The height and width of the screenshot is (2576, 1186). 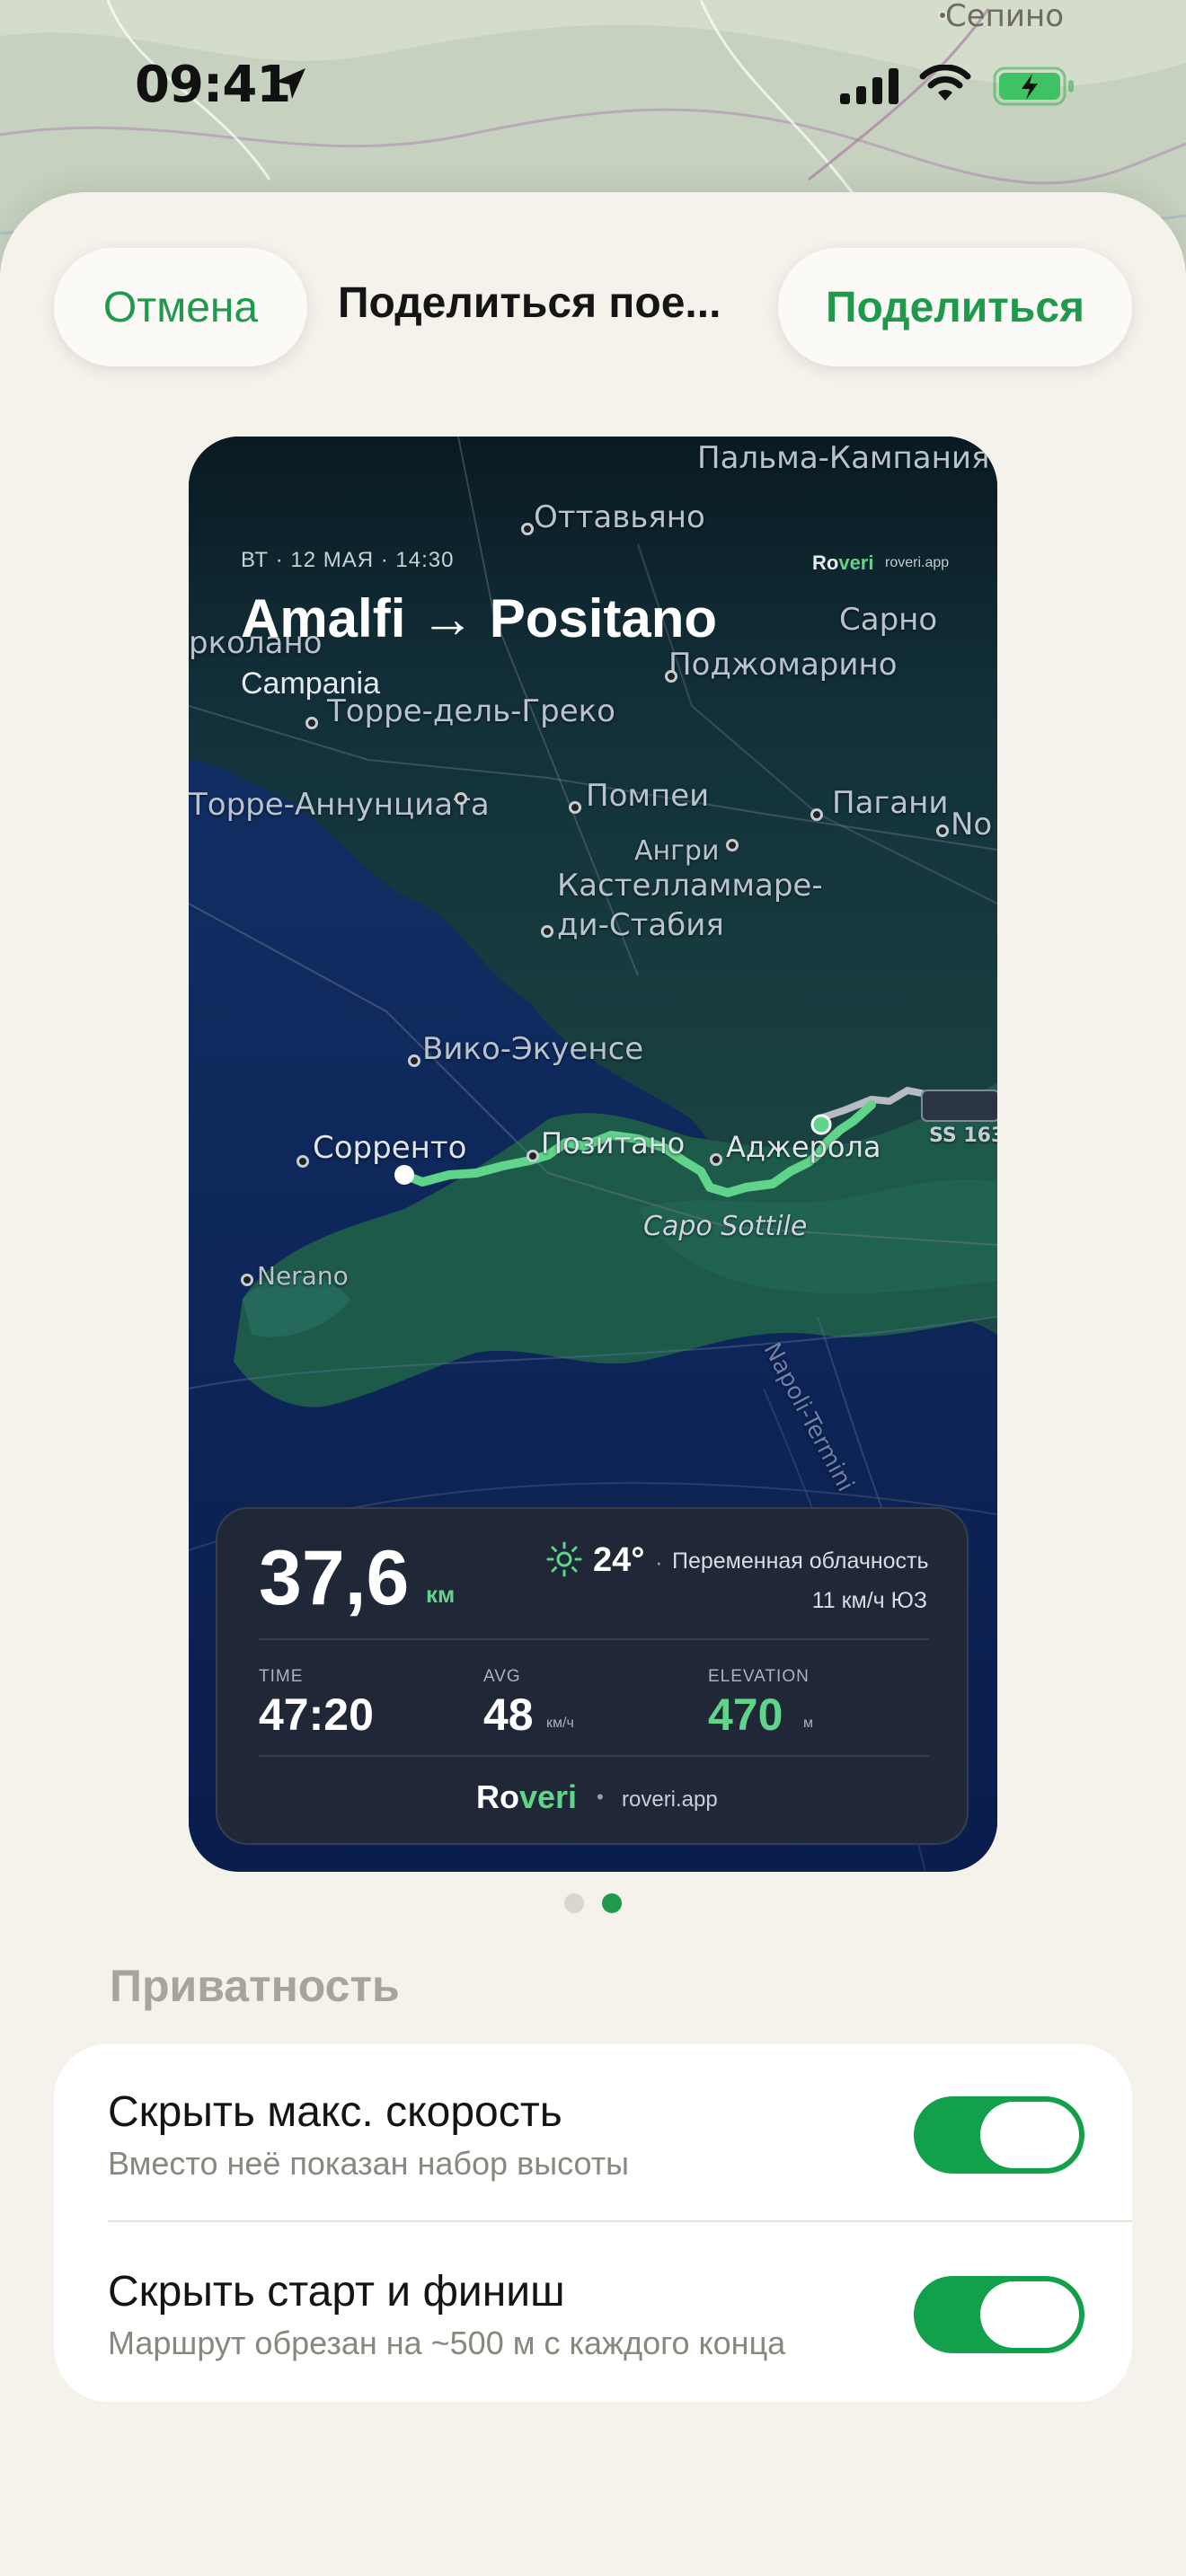 I want to click on map-label-castellammare: Кастелламмаре- ди-Стабия, so click(x=690, y=905).